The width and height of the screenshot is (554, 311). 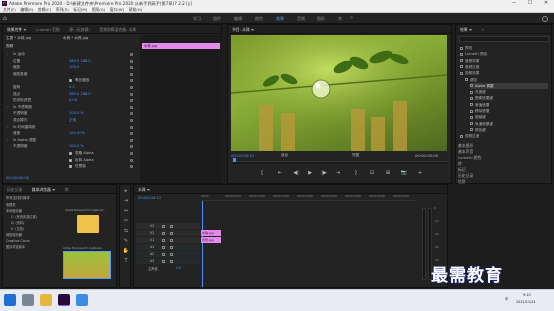 What do you see at coordinates (509, 130) in the screenshot?
I see `effects-tree-item: 颜色键` at bounding box center [509, 130].